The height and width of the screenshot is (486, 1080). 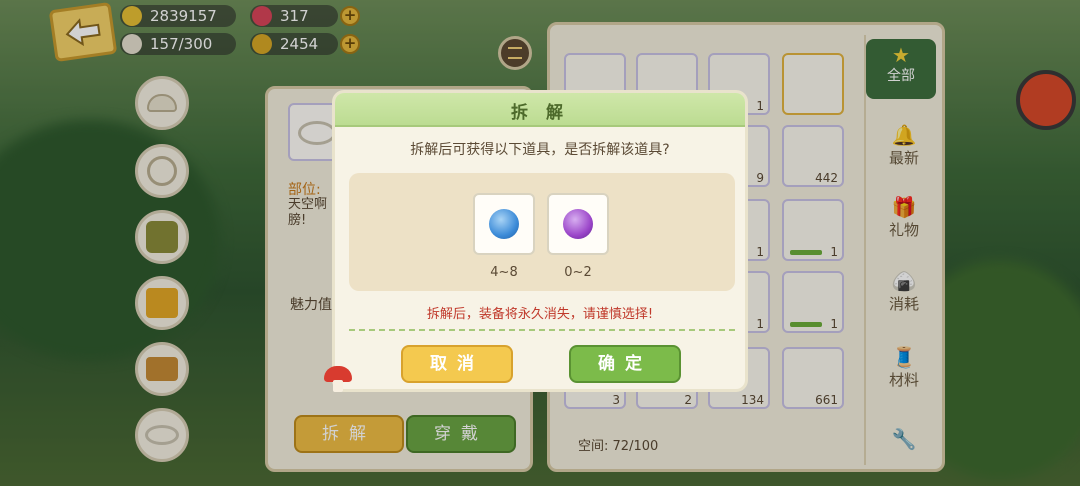 What do you see at coordinates (542, 330) in the screenshot?
I see `divider` at bounding box center [542, 330].